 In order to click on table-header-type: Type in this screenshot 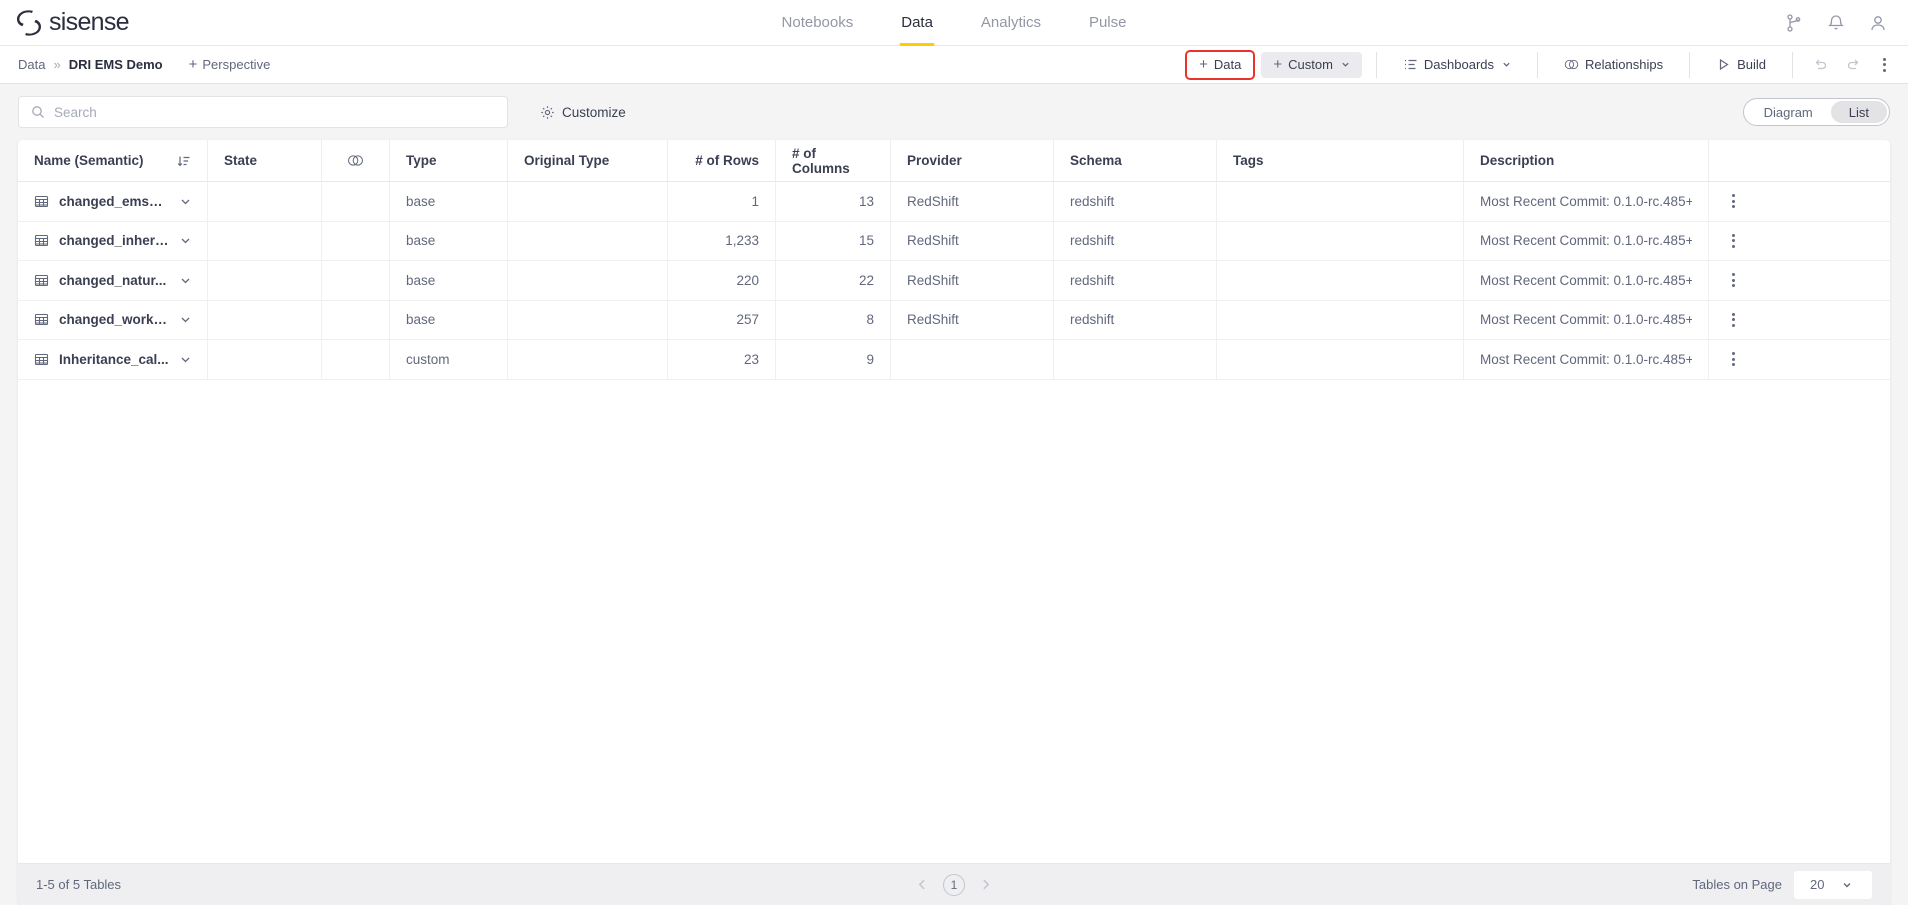, I will do `click(449, 160)`.